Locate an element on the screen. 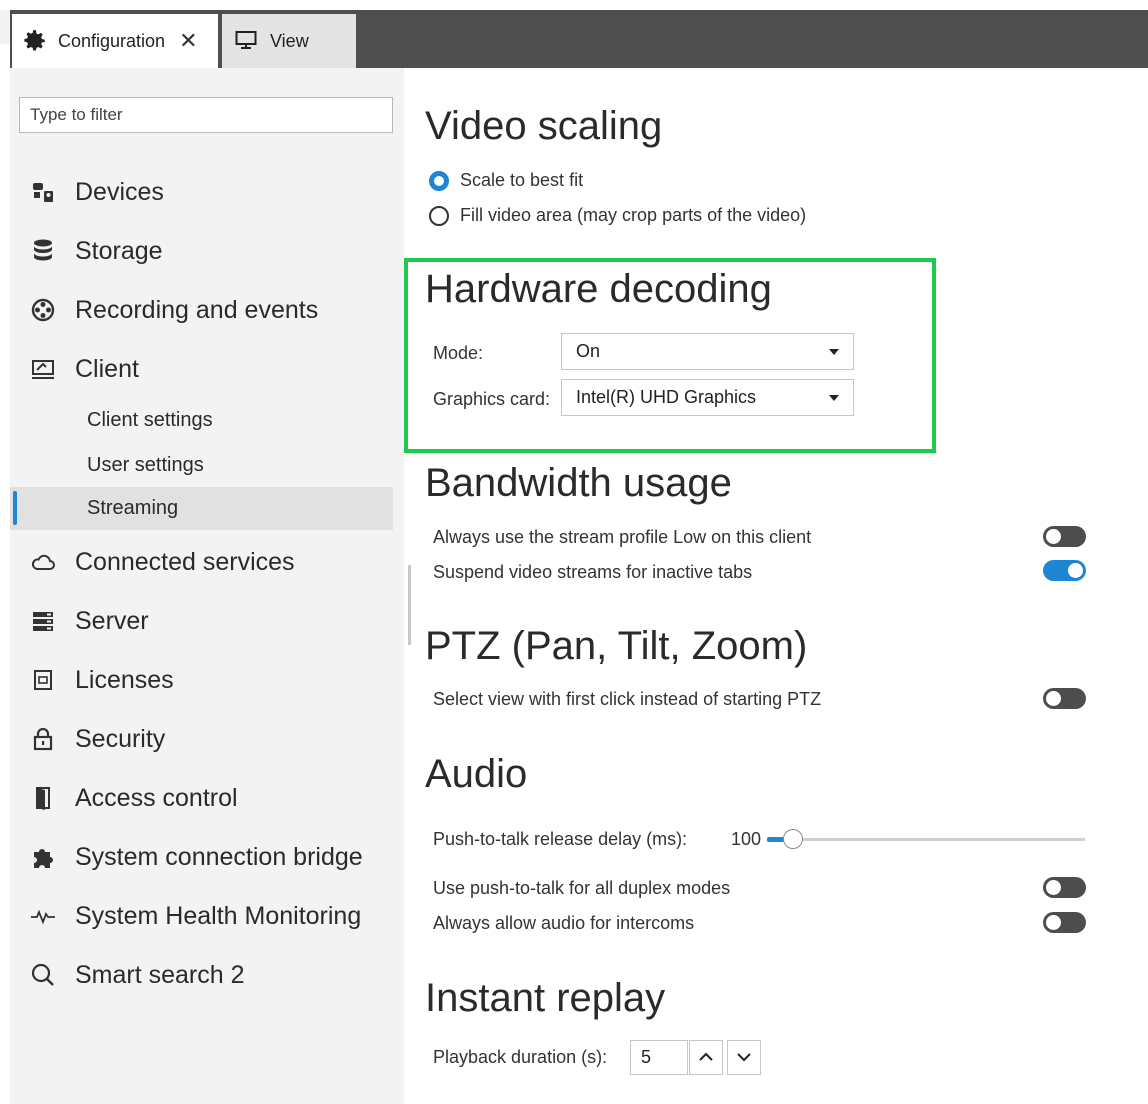 This screenshot has width=1148, height=1104. sidebar-subitem-streaming: Streaming is located at coordinates (201, 508).